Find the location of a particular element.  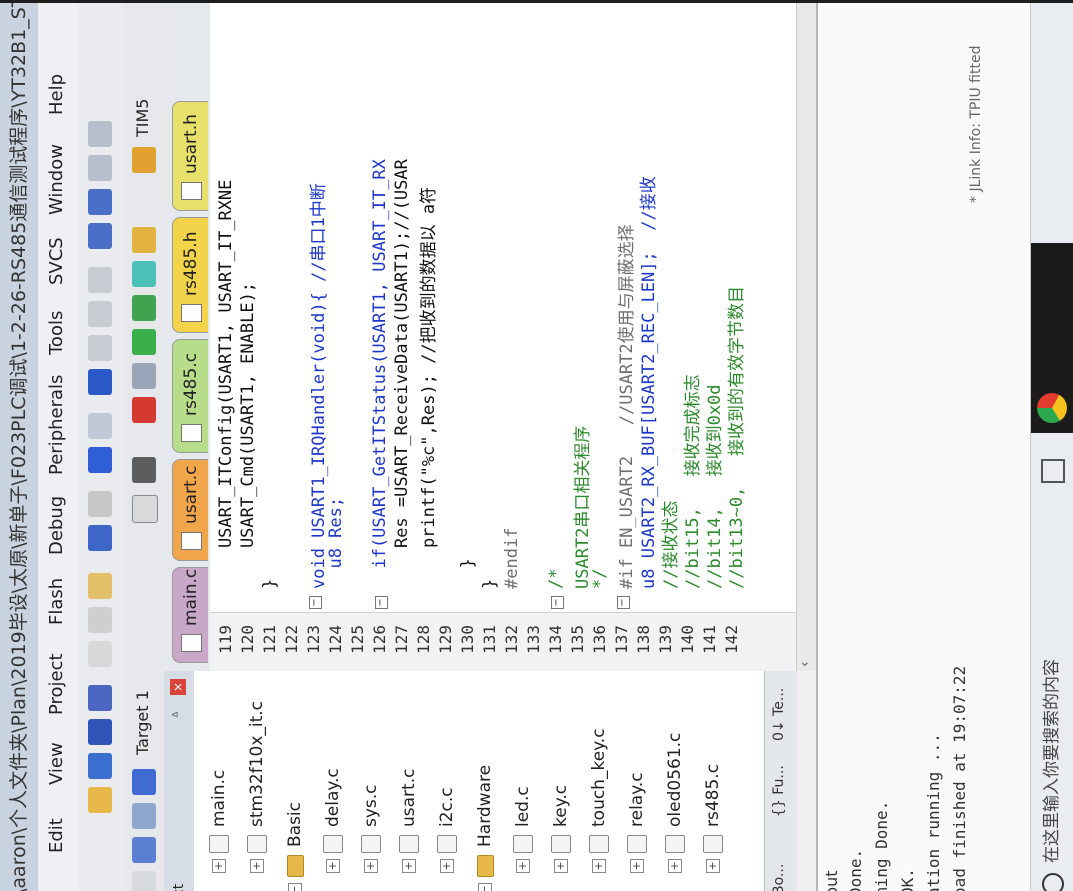

build-icon is located at coordinates (144, 850).